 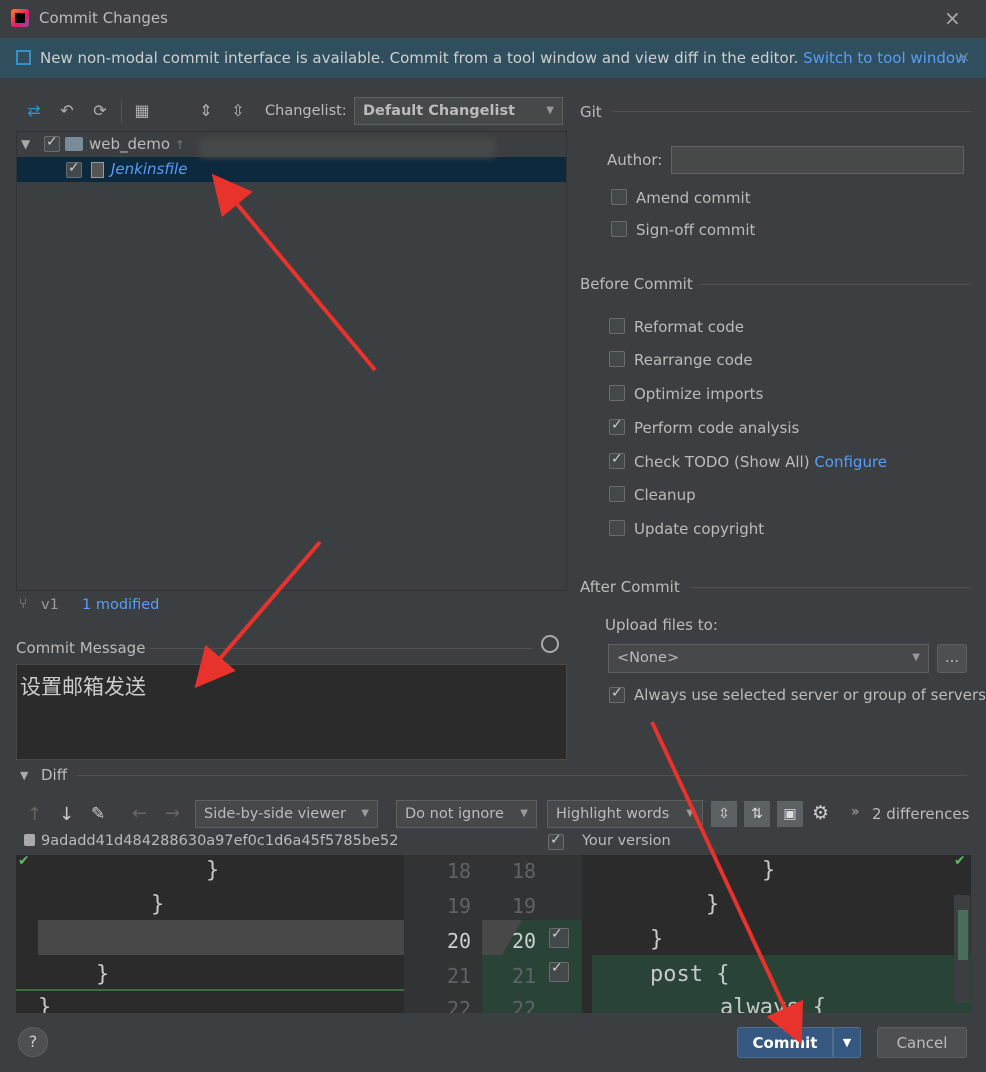 What do you see at coordinates (23, 57) in the screenshot?
I see `gift-icon` at bounding box center [23, 57].